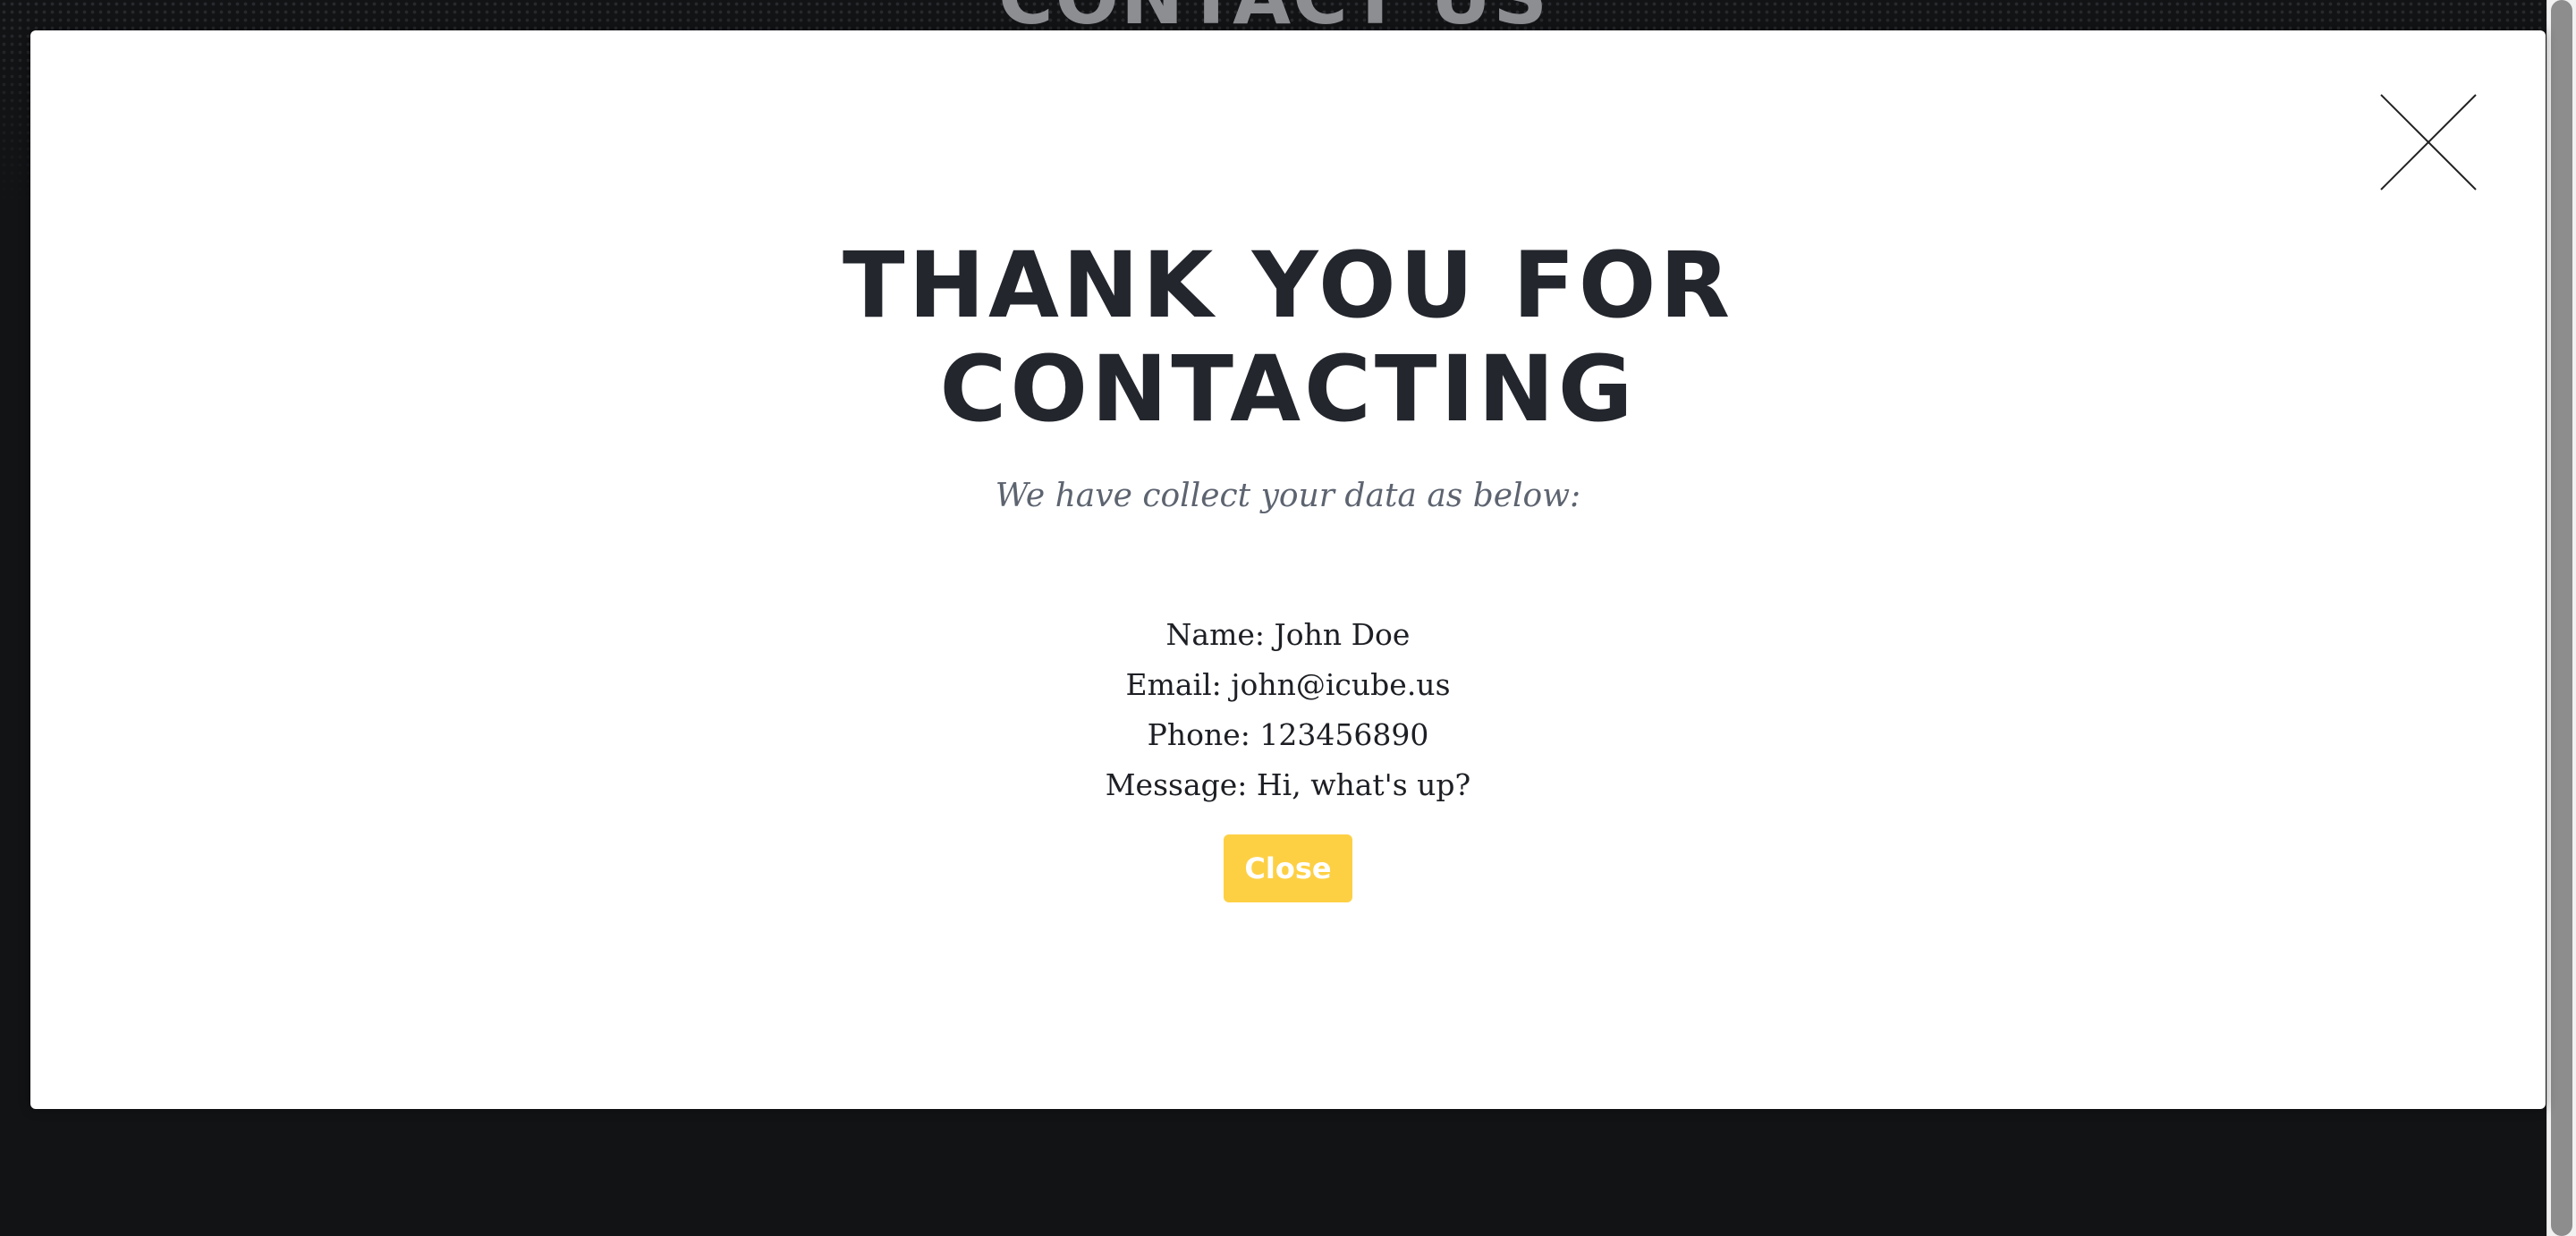 This screenshot has height=1236, width=2576. I want to click on scrollbar, so click(2561, 618).